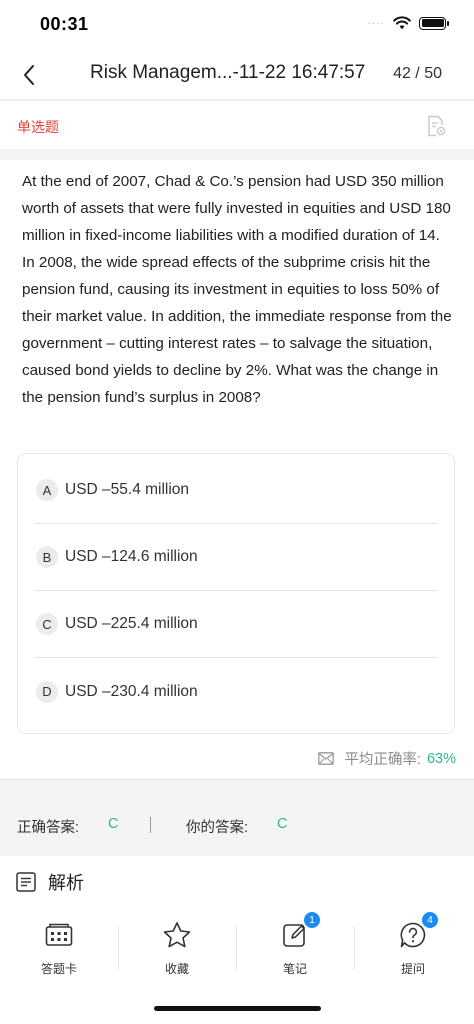 This screenshot has height=1024, width=474. I want to click on tab-label: 笔记, so click(294, 969).